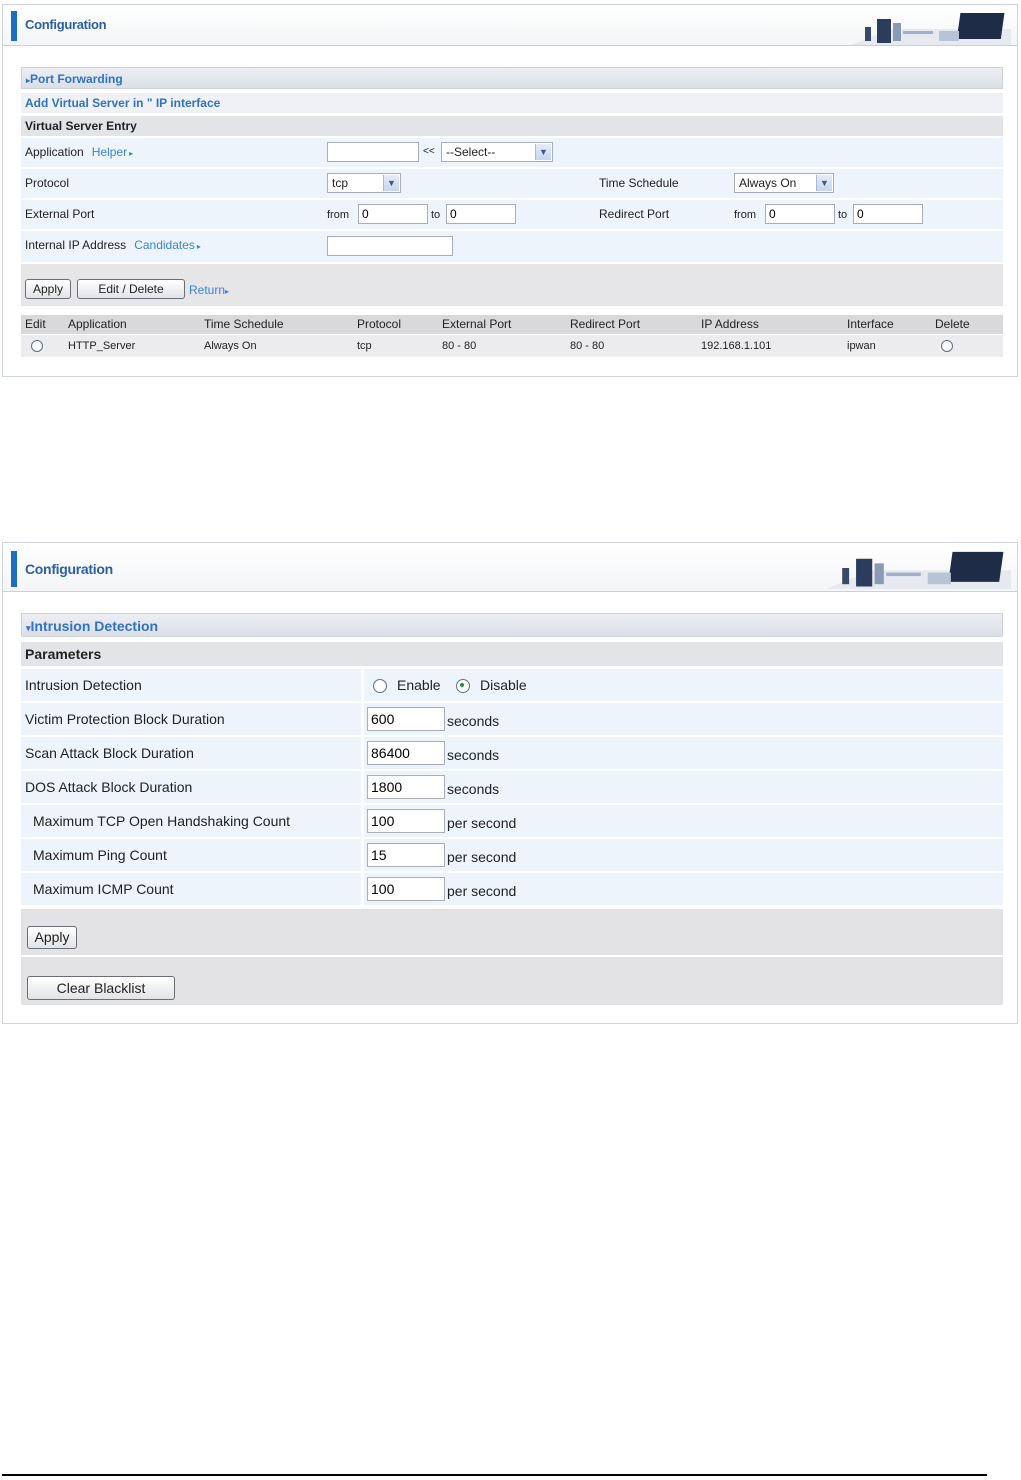 Image resolution: width=1021 pixels, height=1480 pixels. I want to click on disable-radio, so click(463, 686).